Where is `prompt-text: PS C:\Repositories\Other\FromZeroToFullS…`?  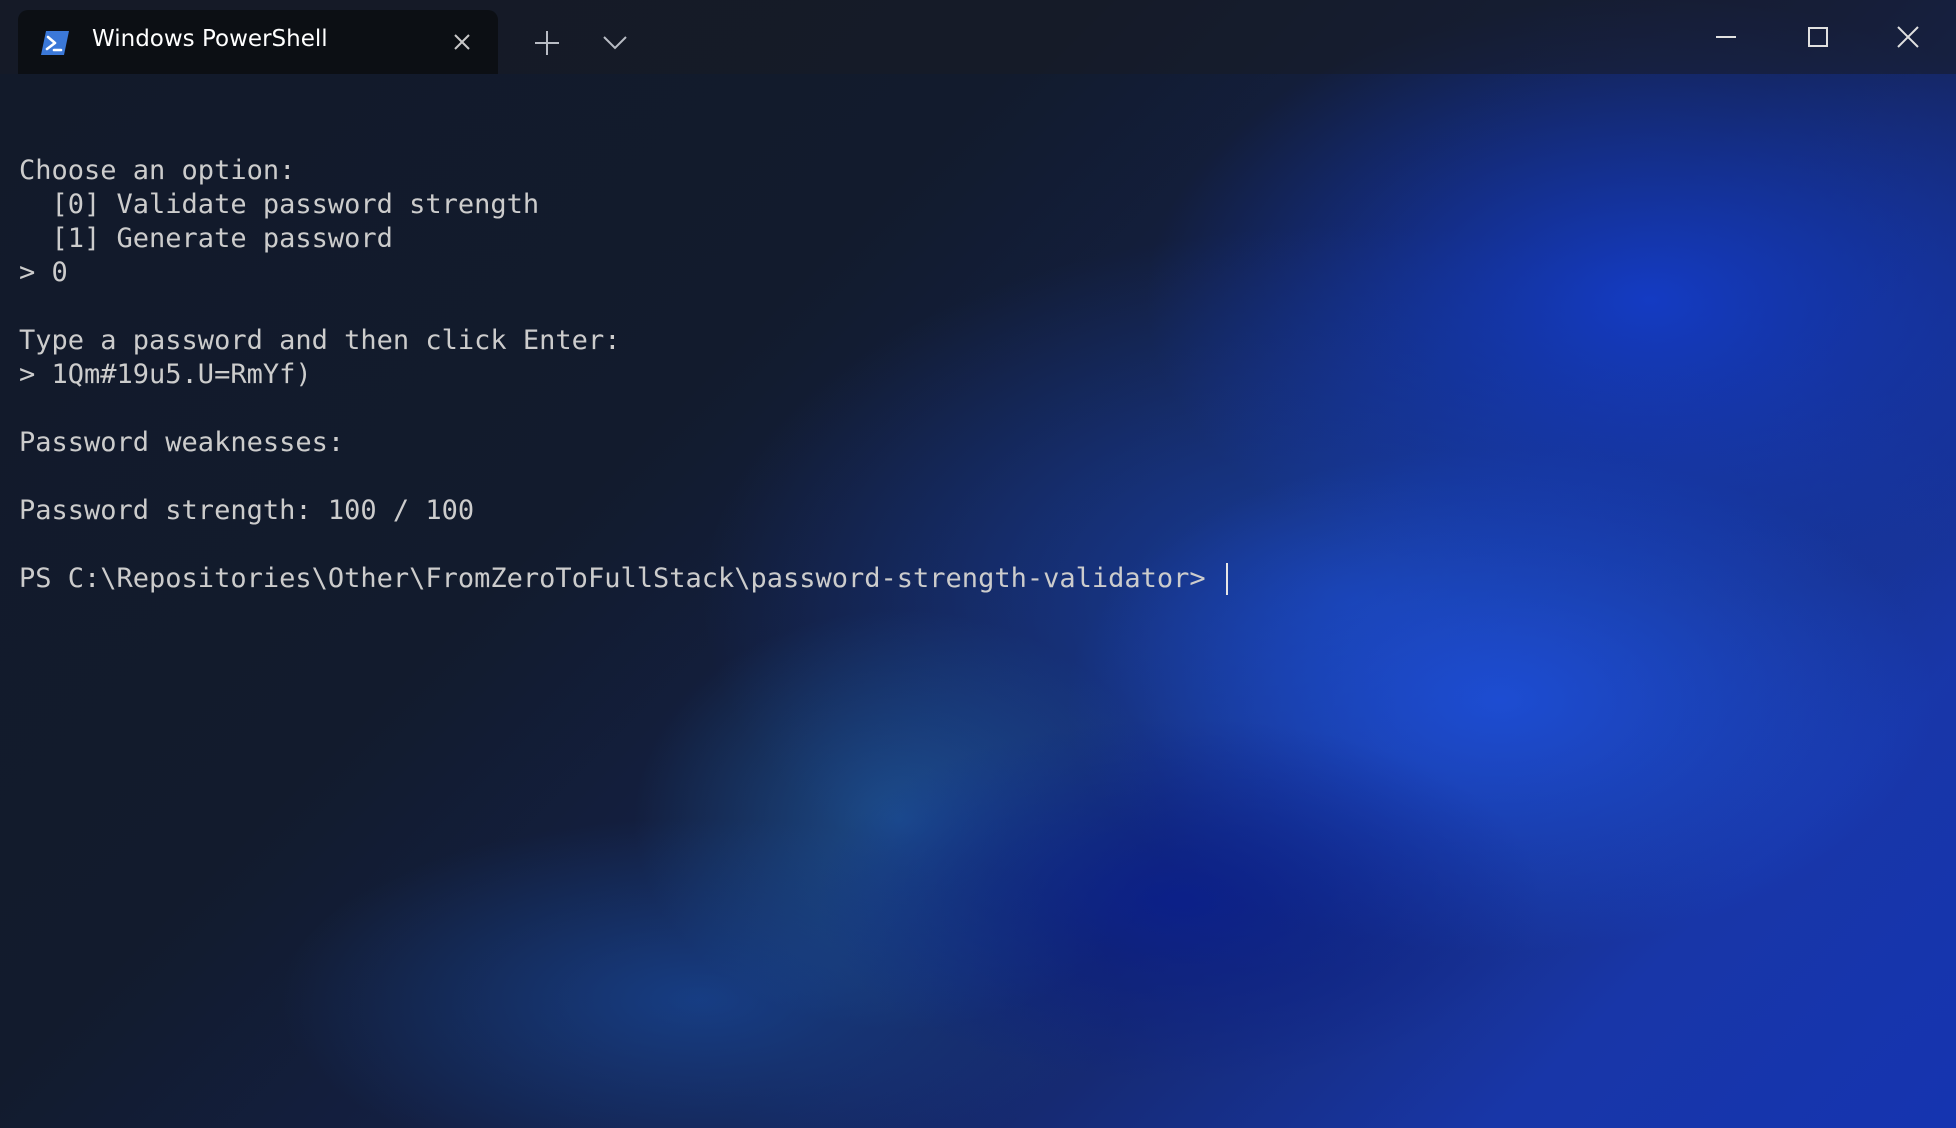 prompt-text: PS C:\Repositories\Other\FromZeroToFullS… is located at coordinates (620, 578).